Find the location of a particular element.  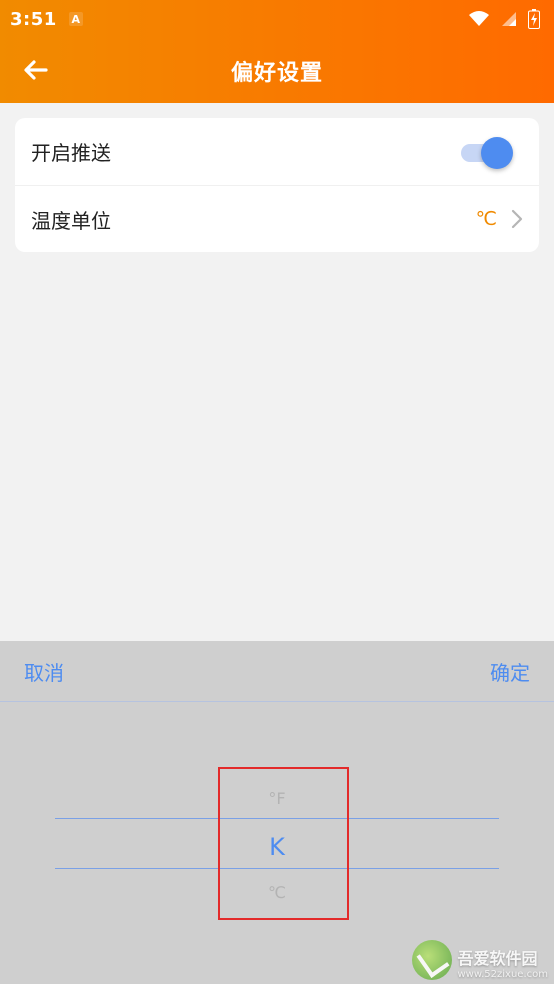

confirm-button: 确定 is located at coordinates (510, 671).